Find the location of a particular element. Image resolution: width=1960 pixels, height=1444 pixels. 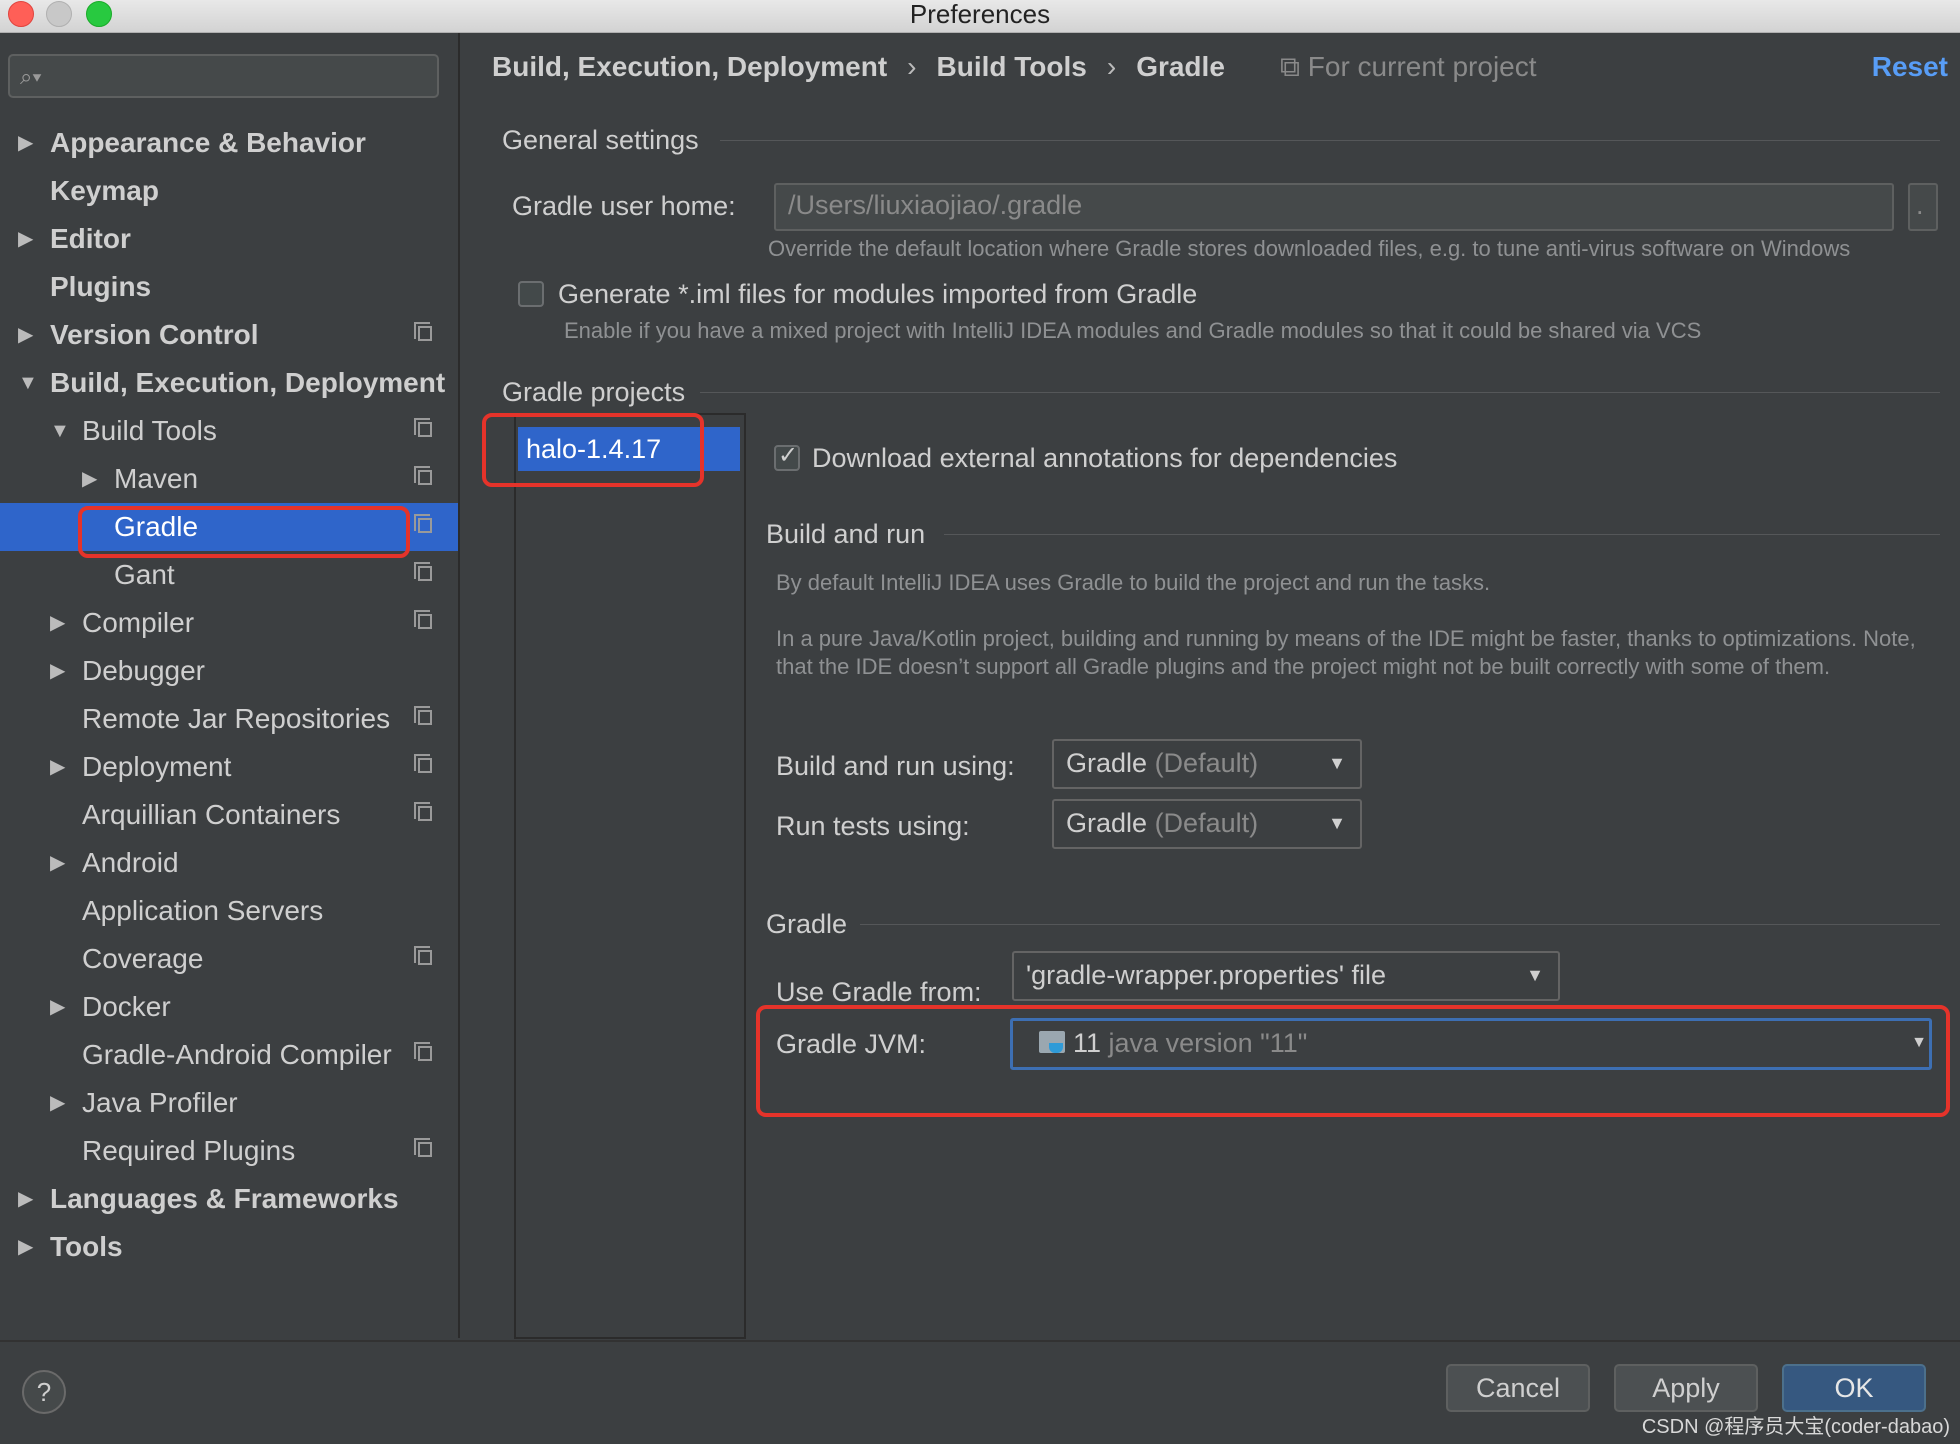

build-and-run-title: Build and run is located at coordinates (846, 534).